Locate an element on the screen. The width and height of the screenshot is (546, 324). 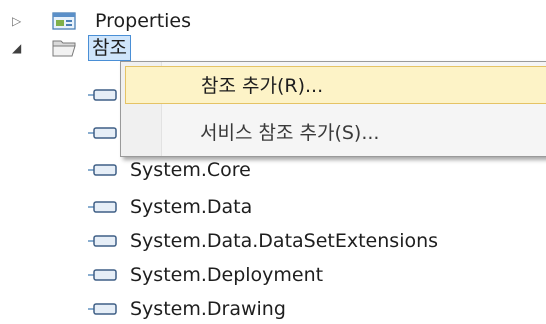
tree-node-reference: System.Drawing is located at coordinates (273, 309).